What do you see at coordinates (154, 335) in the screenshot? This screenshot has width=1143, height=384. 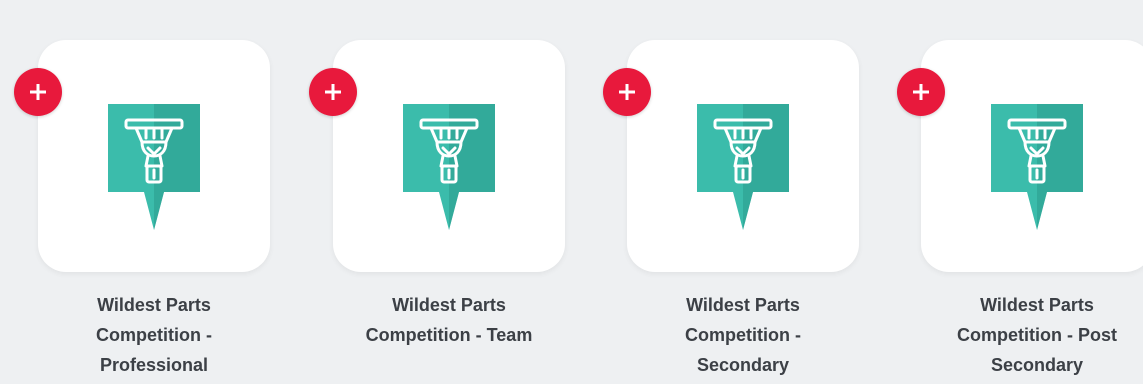 I see `competition-name: Wildest Parts Competition - Professional` at bounding box center [154, 335].